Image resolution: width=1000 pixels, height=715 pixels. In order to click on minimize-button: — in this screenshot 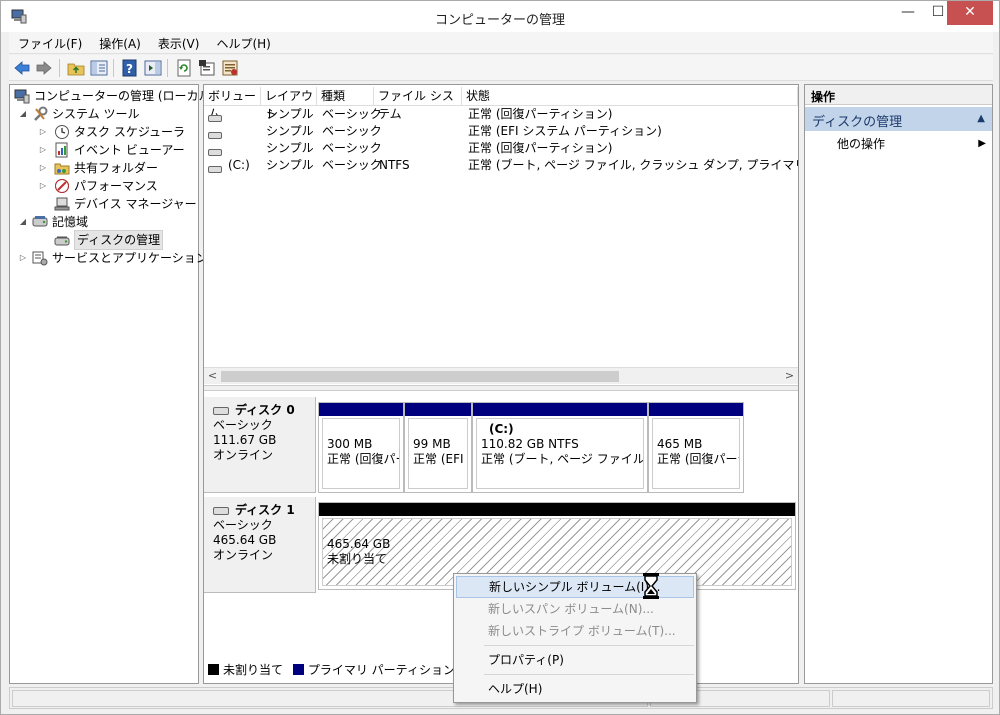, I will do `click(908, 13)`.